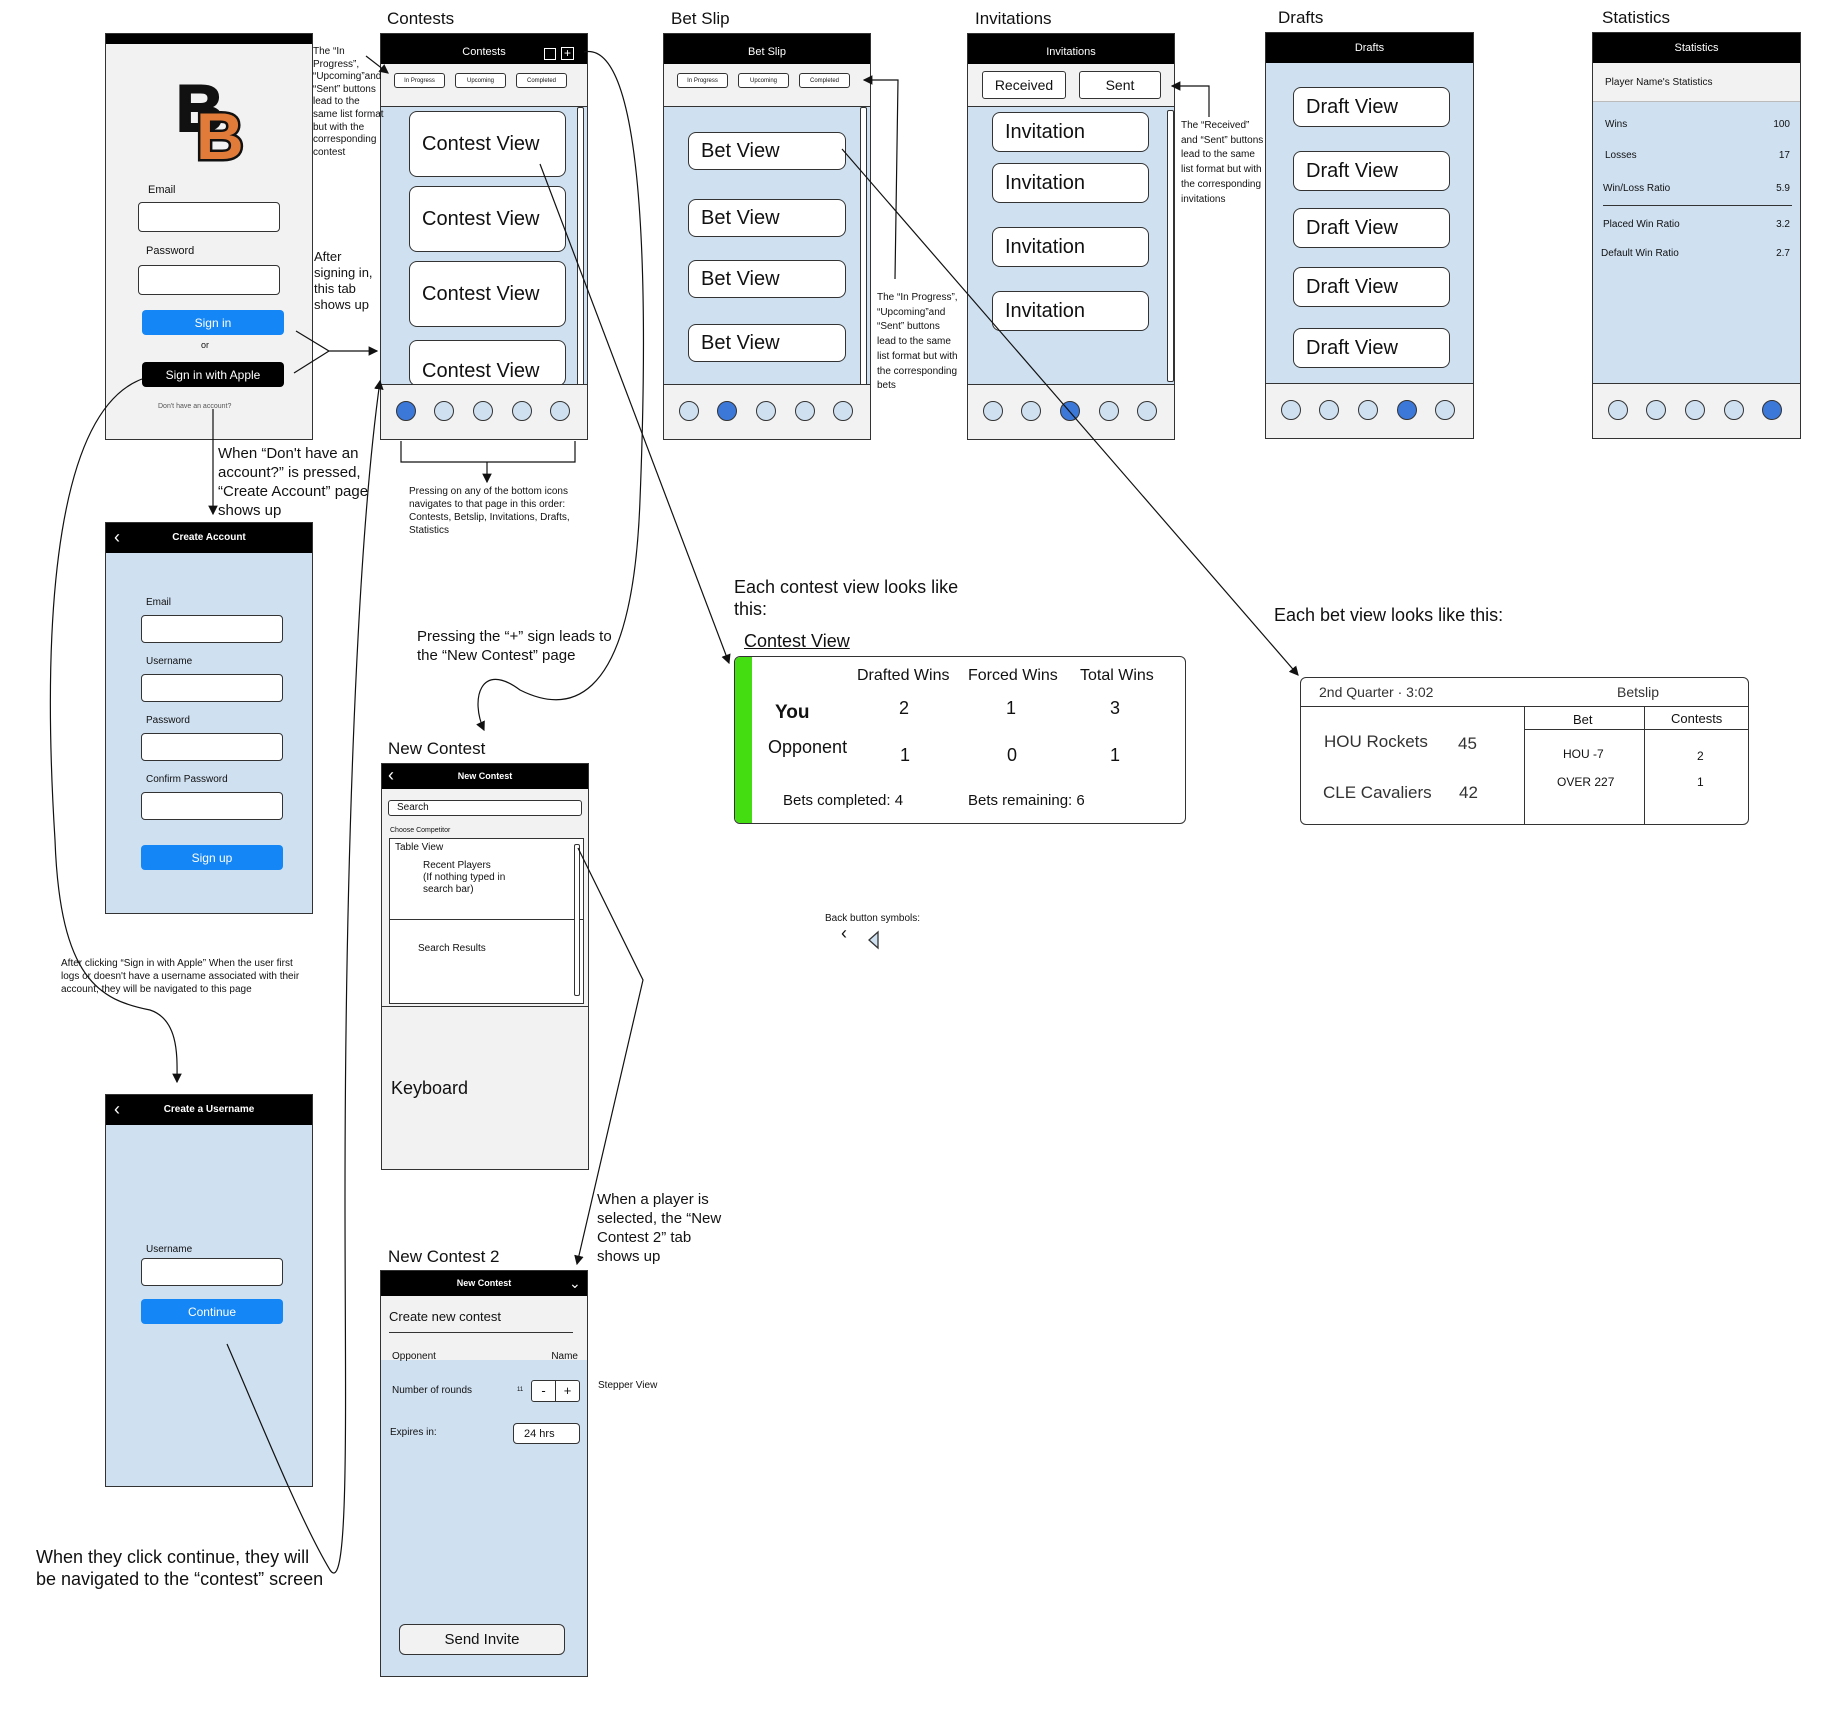 The image size is (1833, 1716). What do you see at coordinates (311, 362) in the screenshot?
I see `arrow-apple` at bounding box center [311, 362].